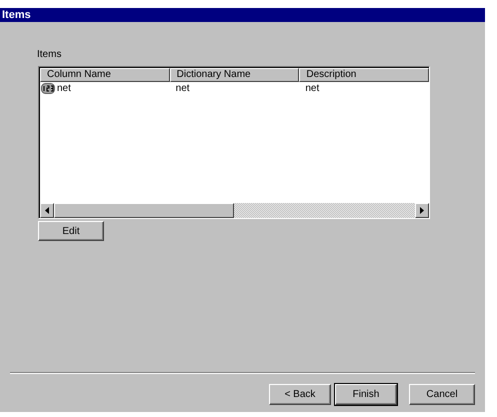 The width and height of the screenshot is (497, 417). I want to click on list-label: Items, so click(49, 54).